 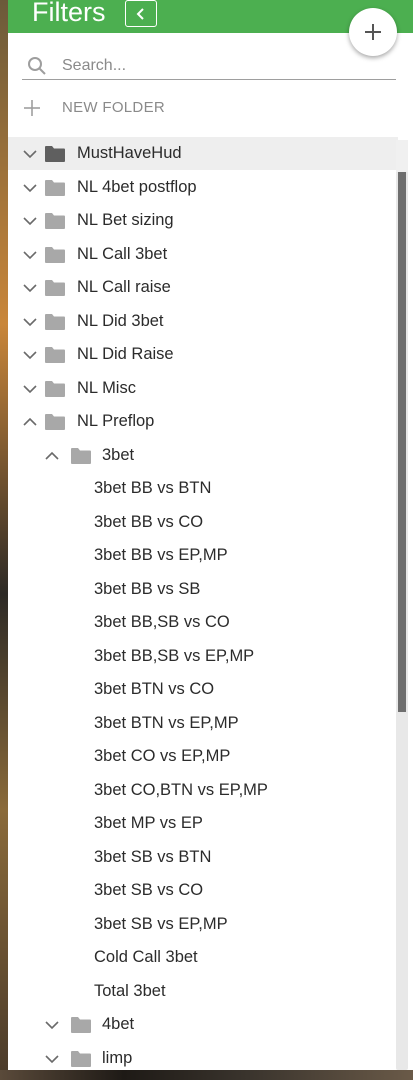 I want to click on tree-folder-row: NL 4bet postflop, so click(x=203, y=187).